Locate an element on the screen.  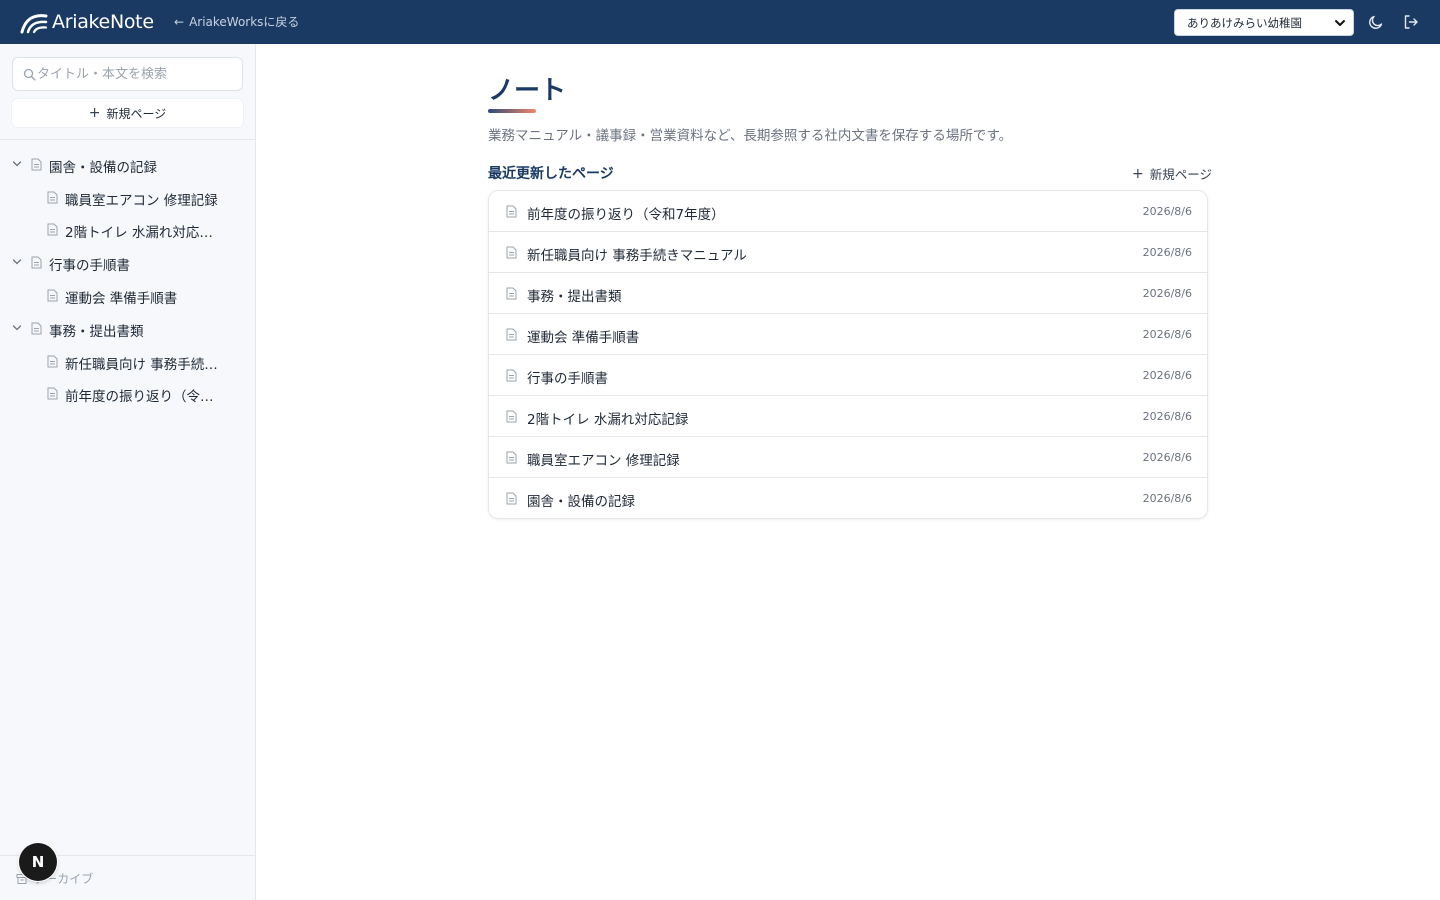
list-item: 運動会 準備手順書 2026/8/6 is located at coordinates (848, 334).